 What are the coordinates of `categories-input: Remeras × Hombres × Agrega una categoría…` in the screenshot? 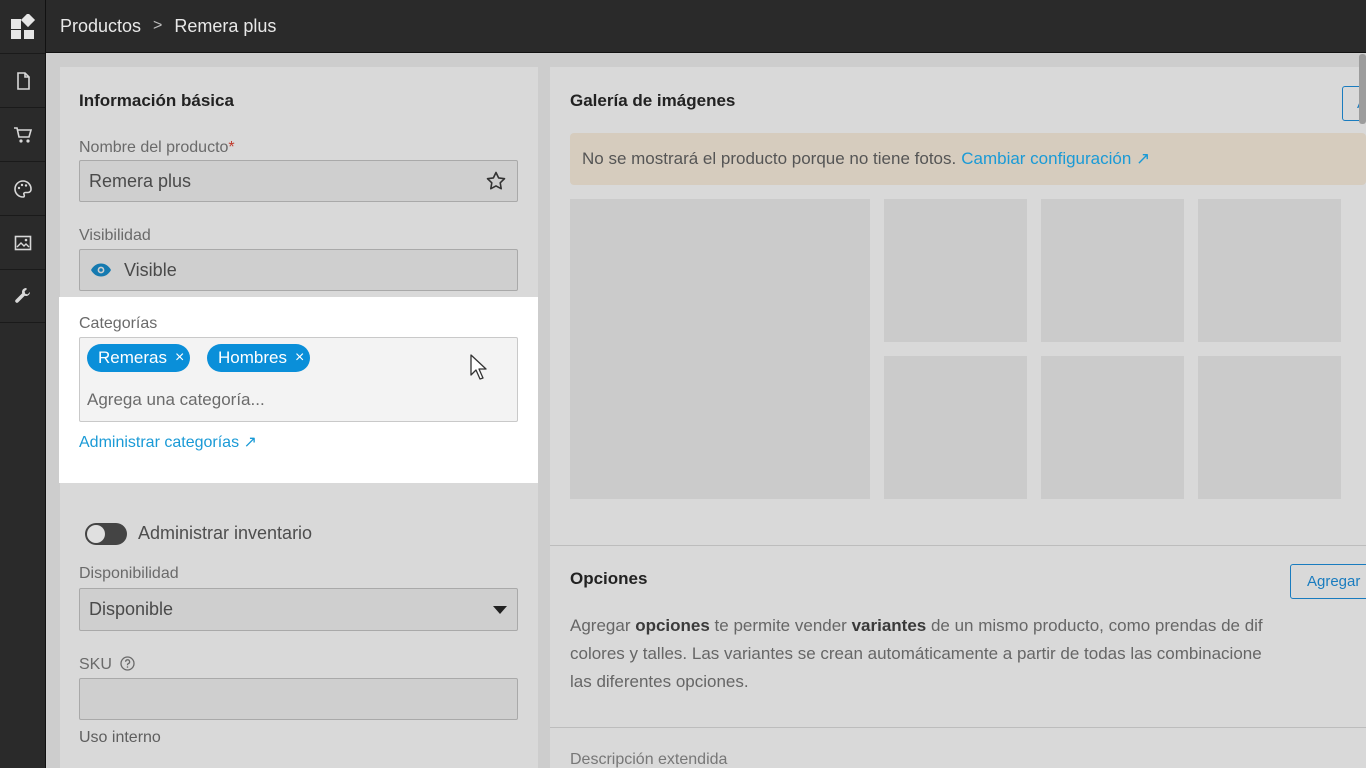 It's located at (298, 379).